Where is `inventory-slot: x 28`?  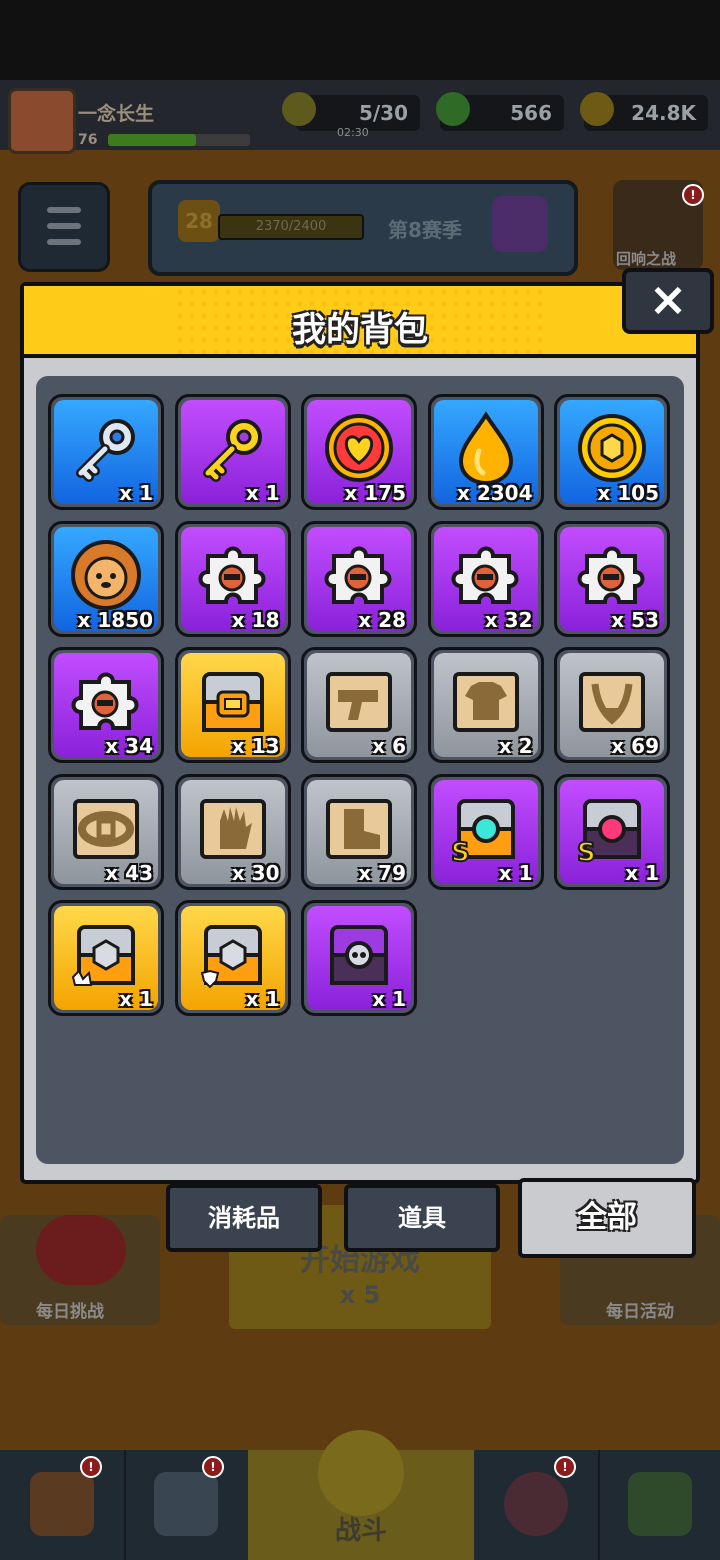
inventory-slot: x 28 is located at coordinates (359, 578).